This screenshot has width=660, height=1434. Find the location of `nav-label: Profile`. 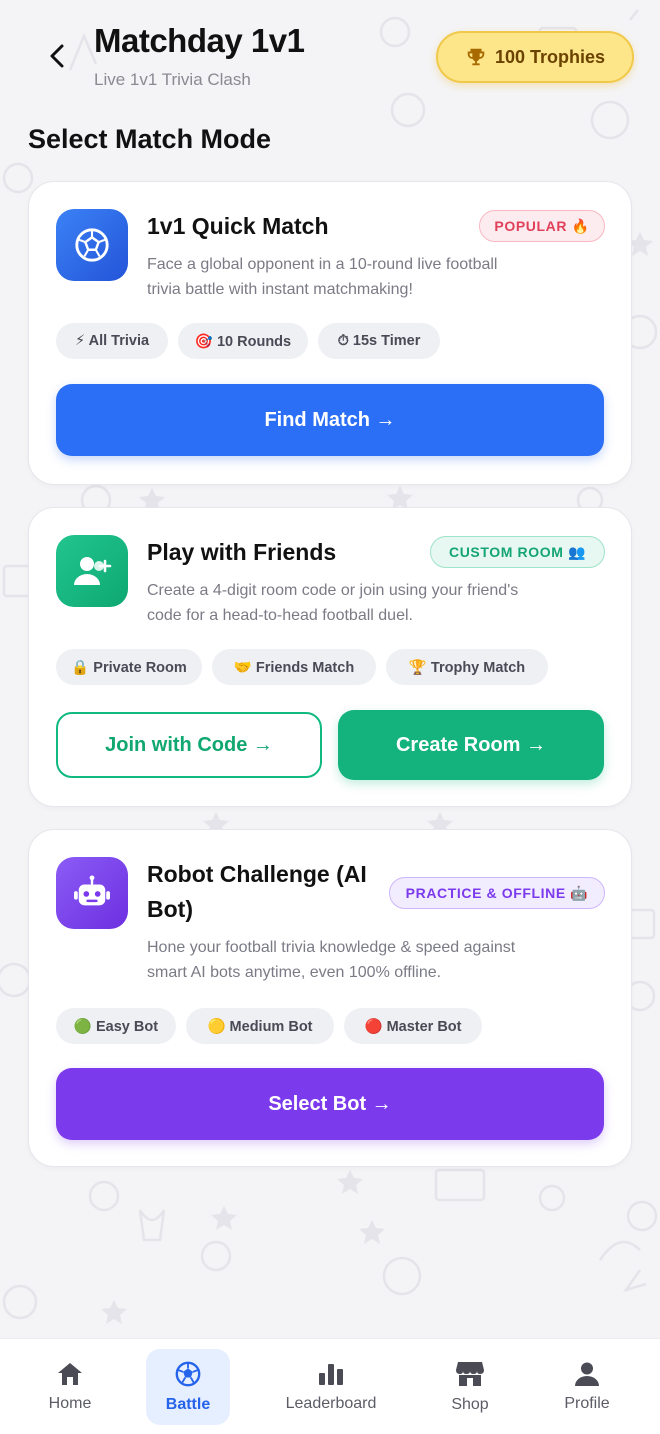

nav-label: Profile is located at coordinates (587, 1403).